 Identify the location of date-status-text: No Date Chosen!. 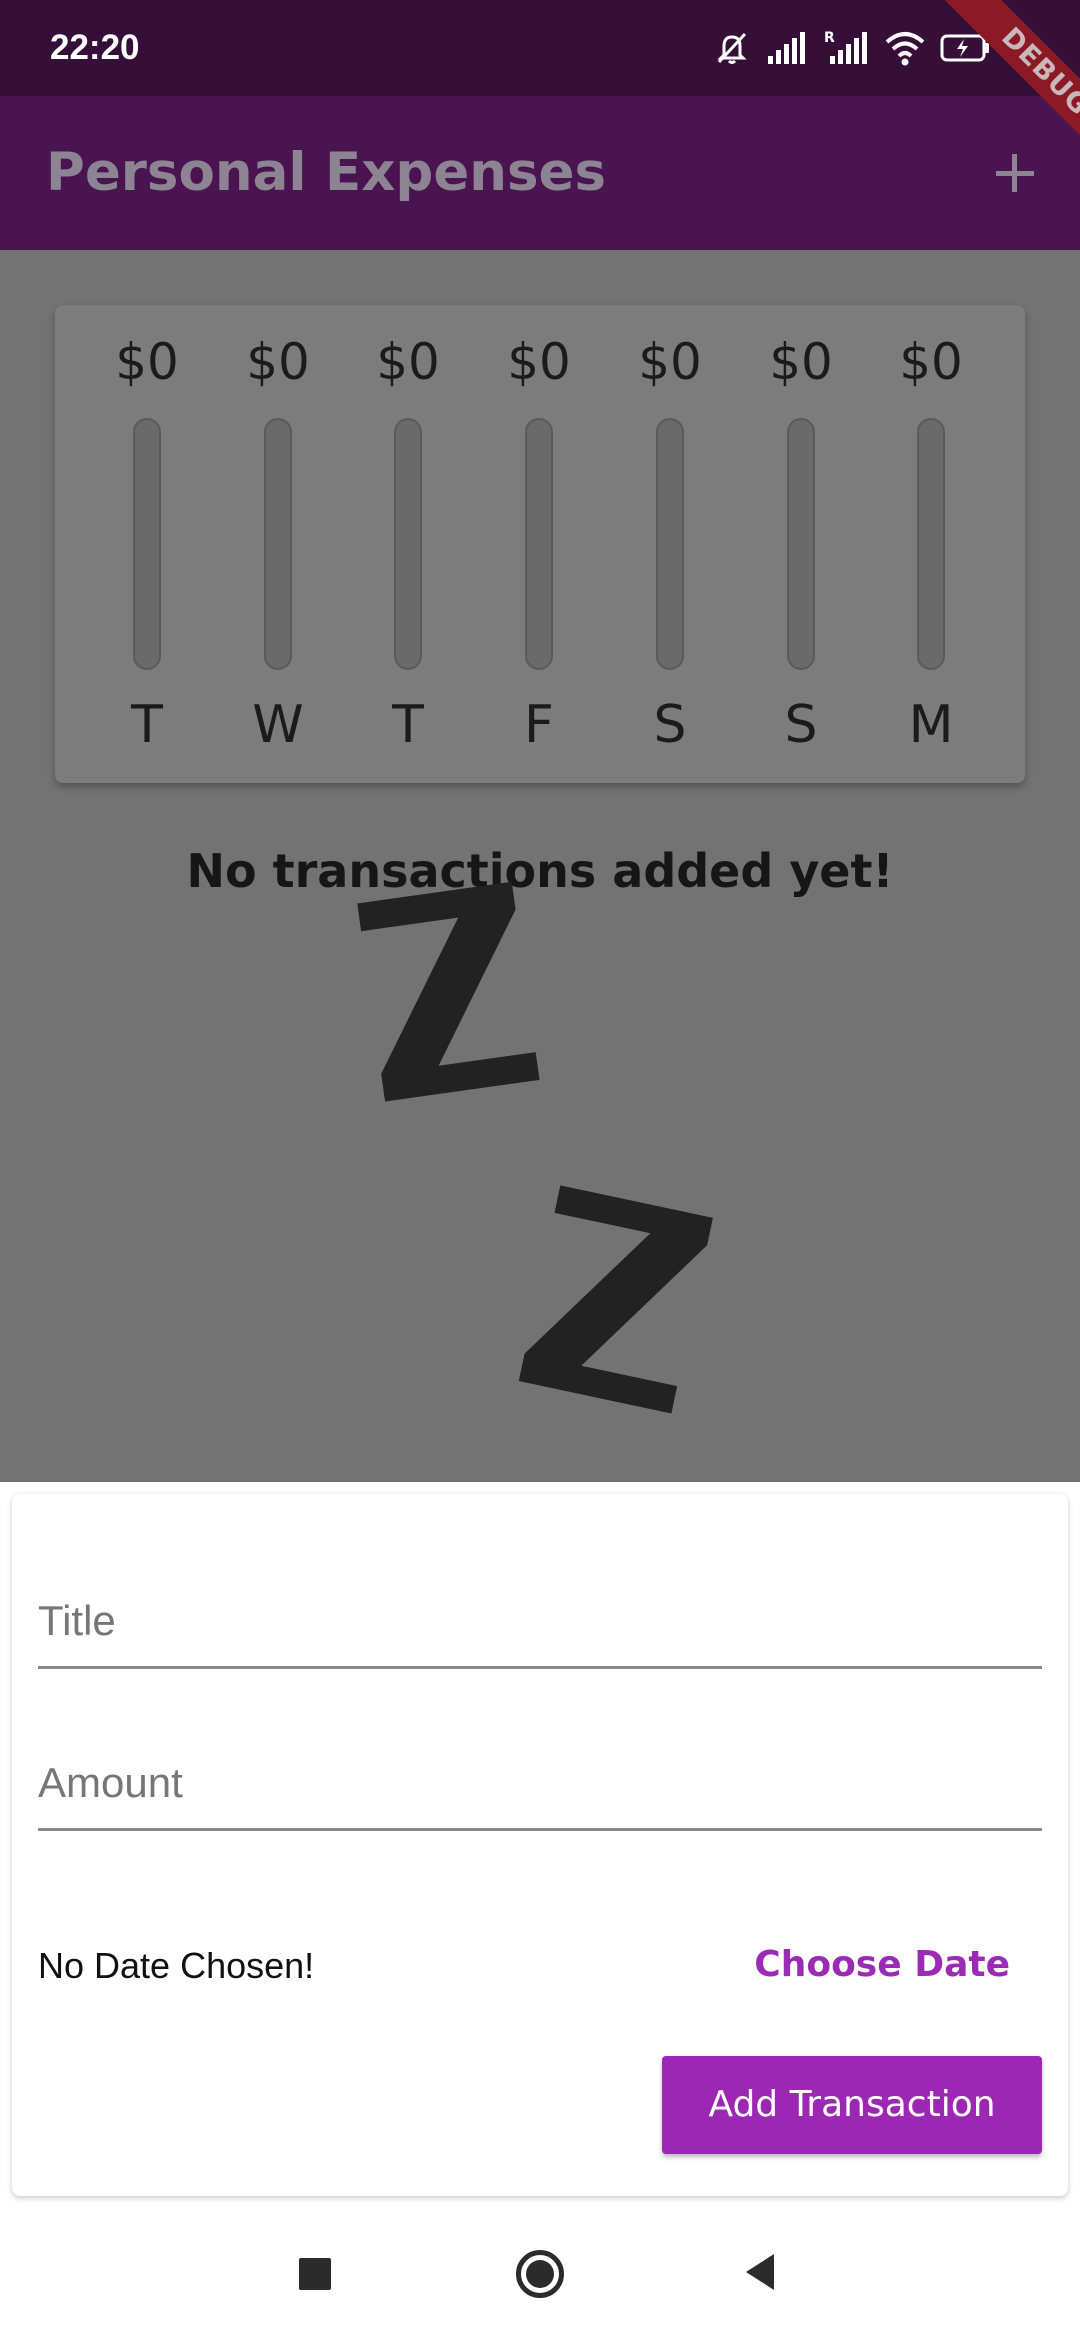
(176, 1965).